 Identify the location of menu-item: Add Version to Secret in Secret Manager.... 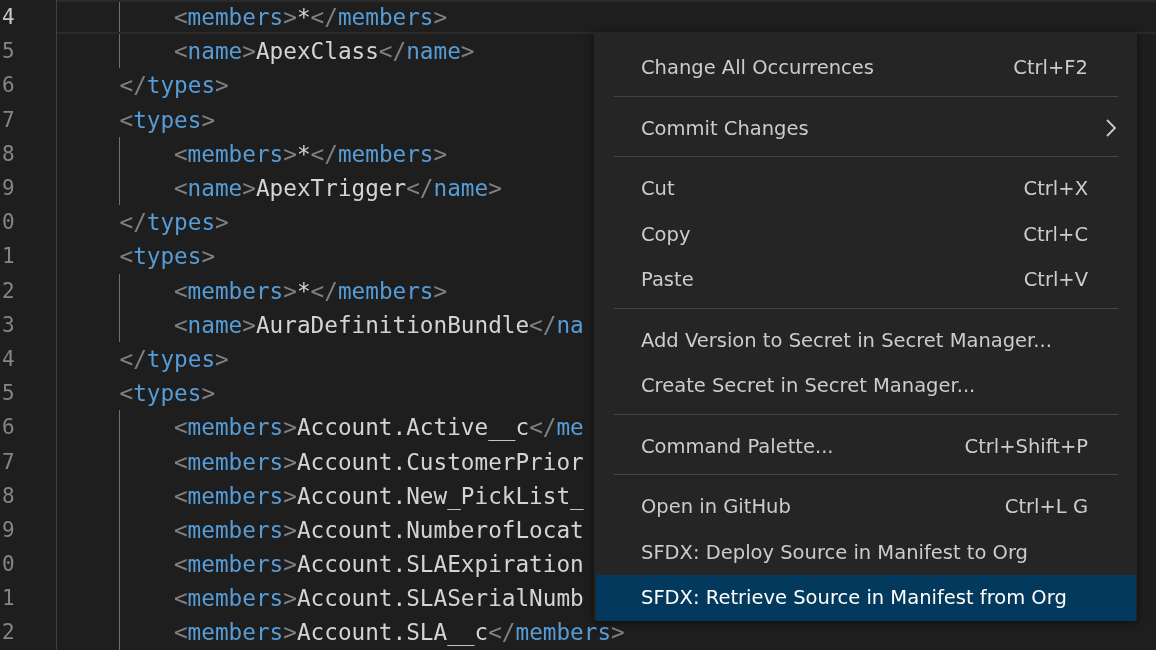
(866, 340).